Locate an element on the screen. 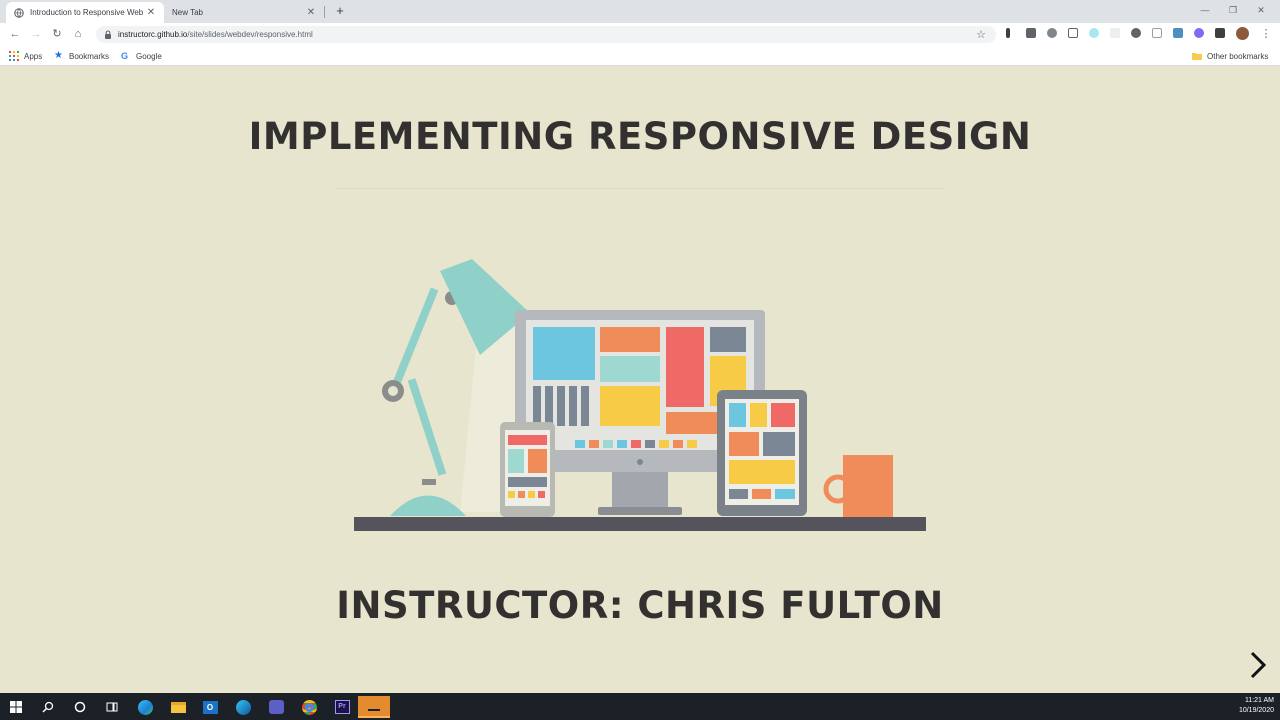  instructor-name: INSTRUCTOR: CHRIS FULTON is located at coordinates (640, 605).